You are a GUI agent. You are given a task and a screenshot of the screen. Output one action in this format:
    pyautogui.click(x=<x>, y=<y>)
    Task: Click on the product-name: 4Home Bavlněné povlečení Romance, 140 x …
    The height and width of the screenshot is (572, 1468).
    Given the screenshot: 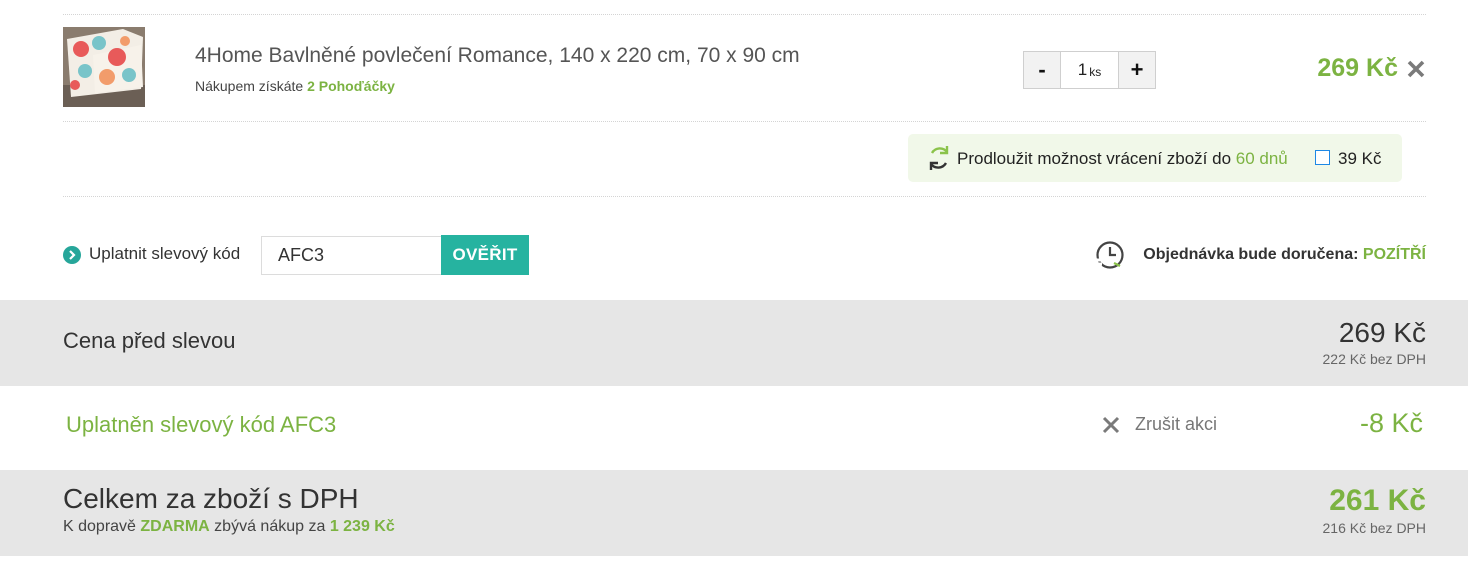 What is the action you would take?
    pyautogui.click(x=497, y=56)
    